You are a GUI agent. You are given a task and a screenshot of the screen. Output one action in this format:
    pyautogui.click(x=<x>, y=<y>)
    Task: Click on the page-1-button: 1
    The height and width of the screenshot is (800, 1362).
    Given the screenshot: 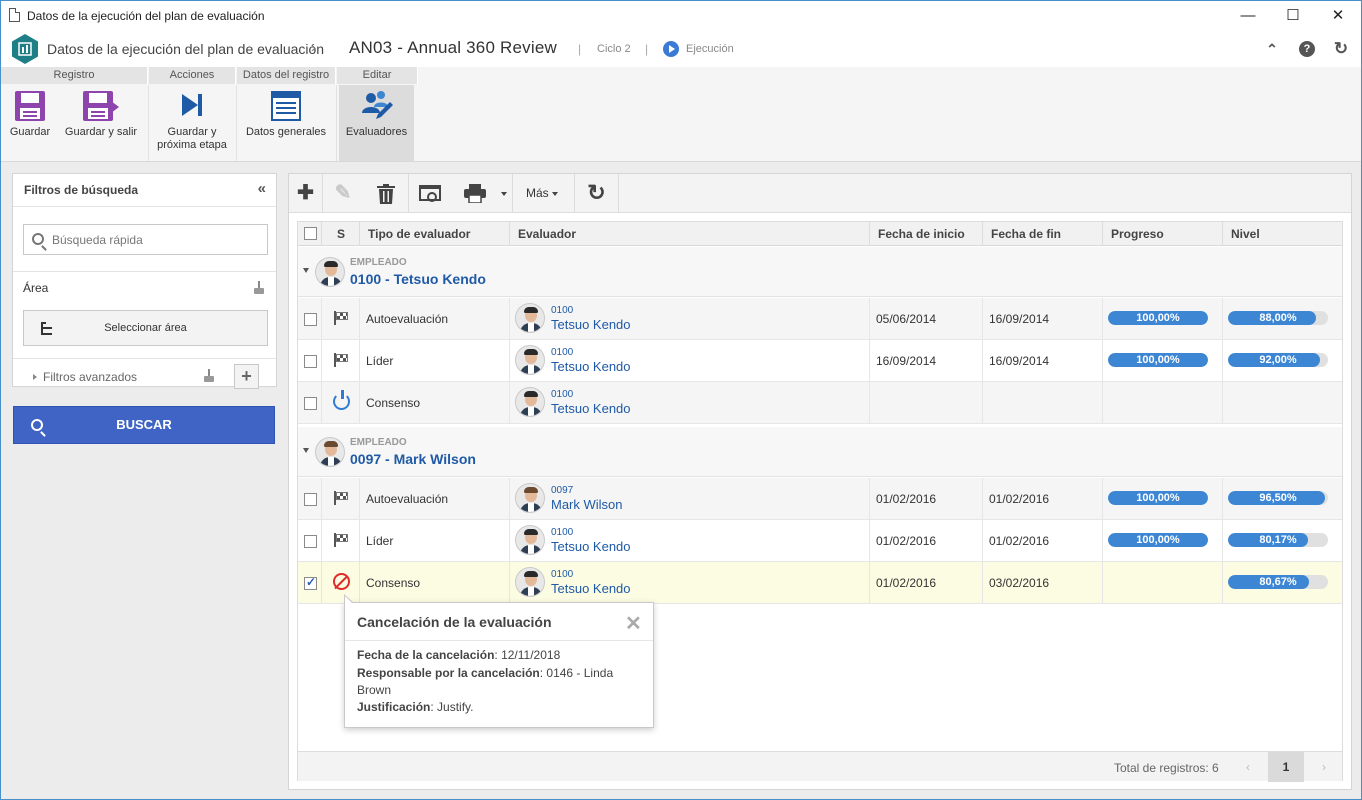 What is the action you would take?
    pyautogui.click(x=1286, y=767)
    